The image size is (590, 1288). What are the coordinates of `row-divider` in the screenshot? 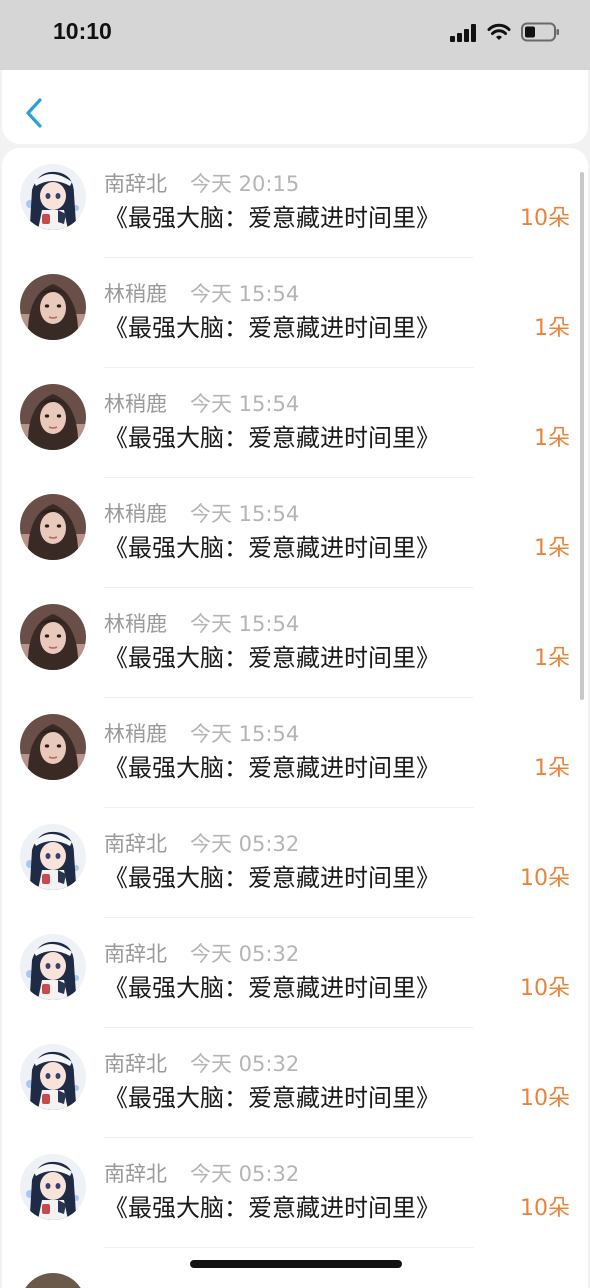 It's located at (289, 1247).